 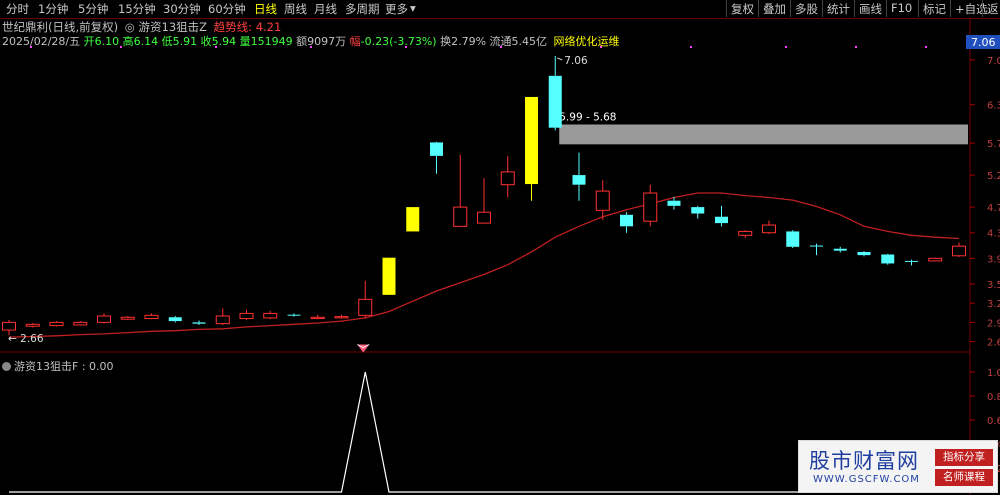 I want to click on float-label: 流通, so click(x=500, y=41).